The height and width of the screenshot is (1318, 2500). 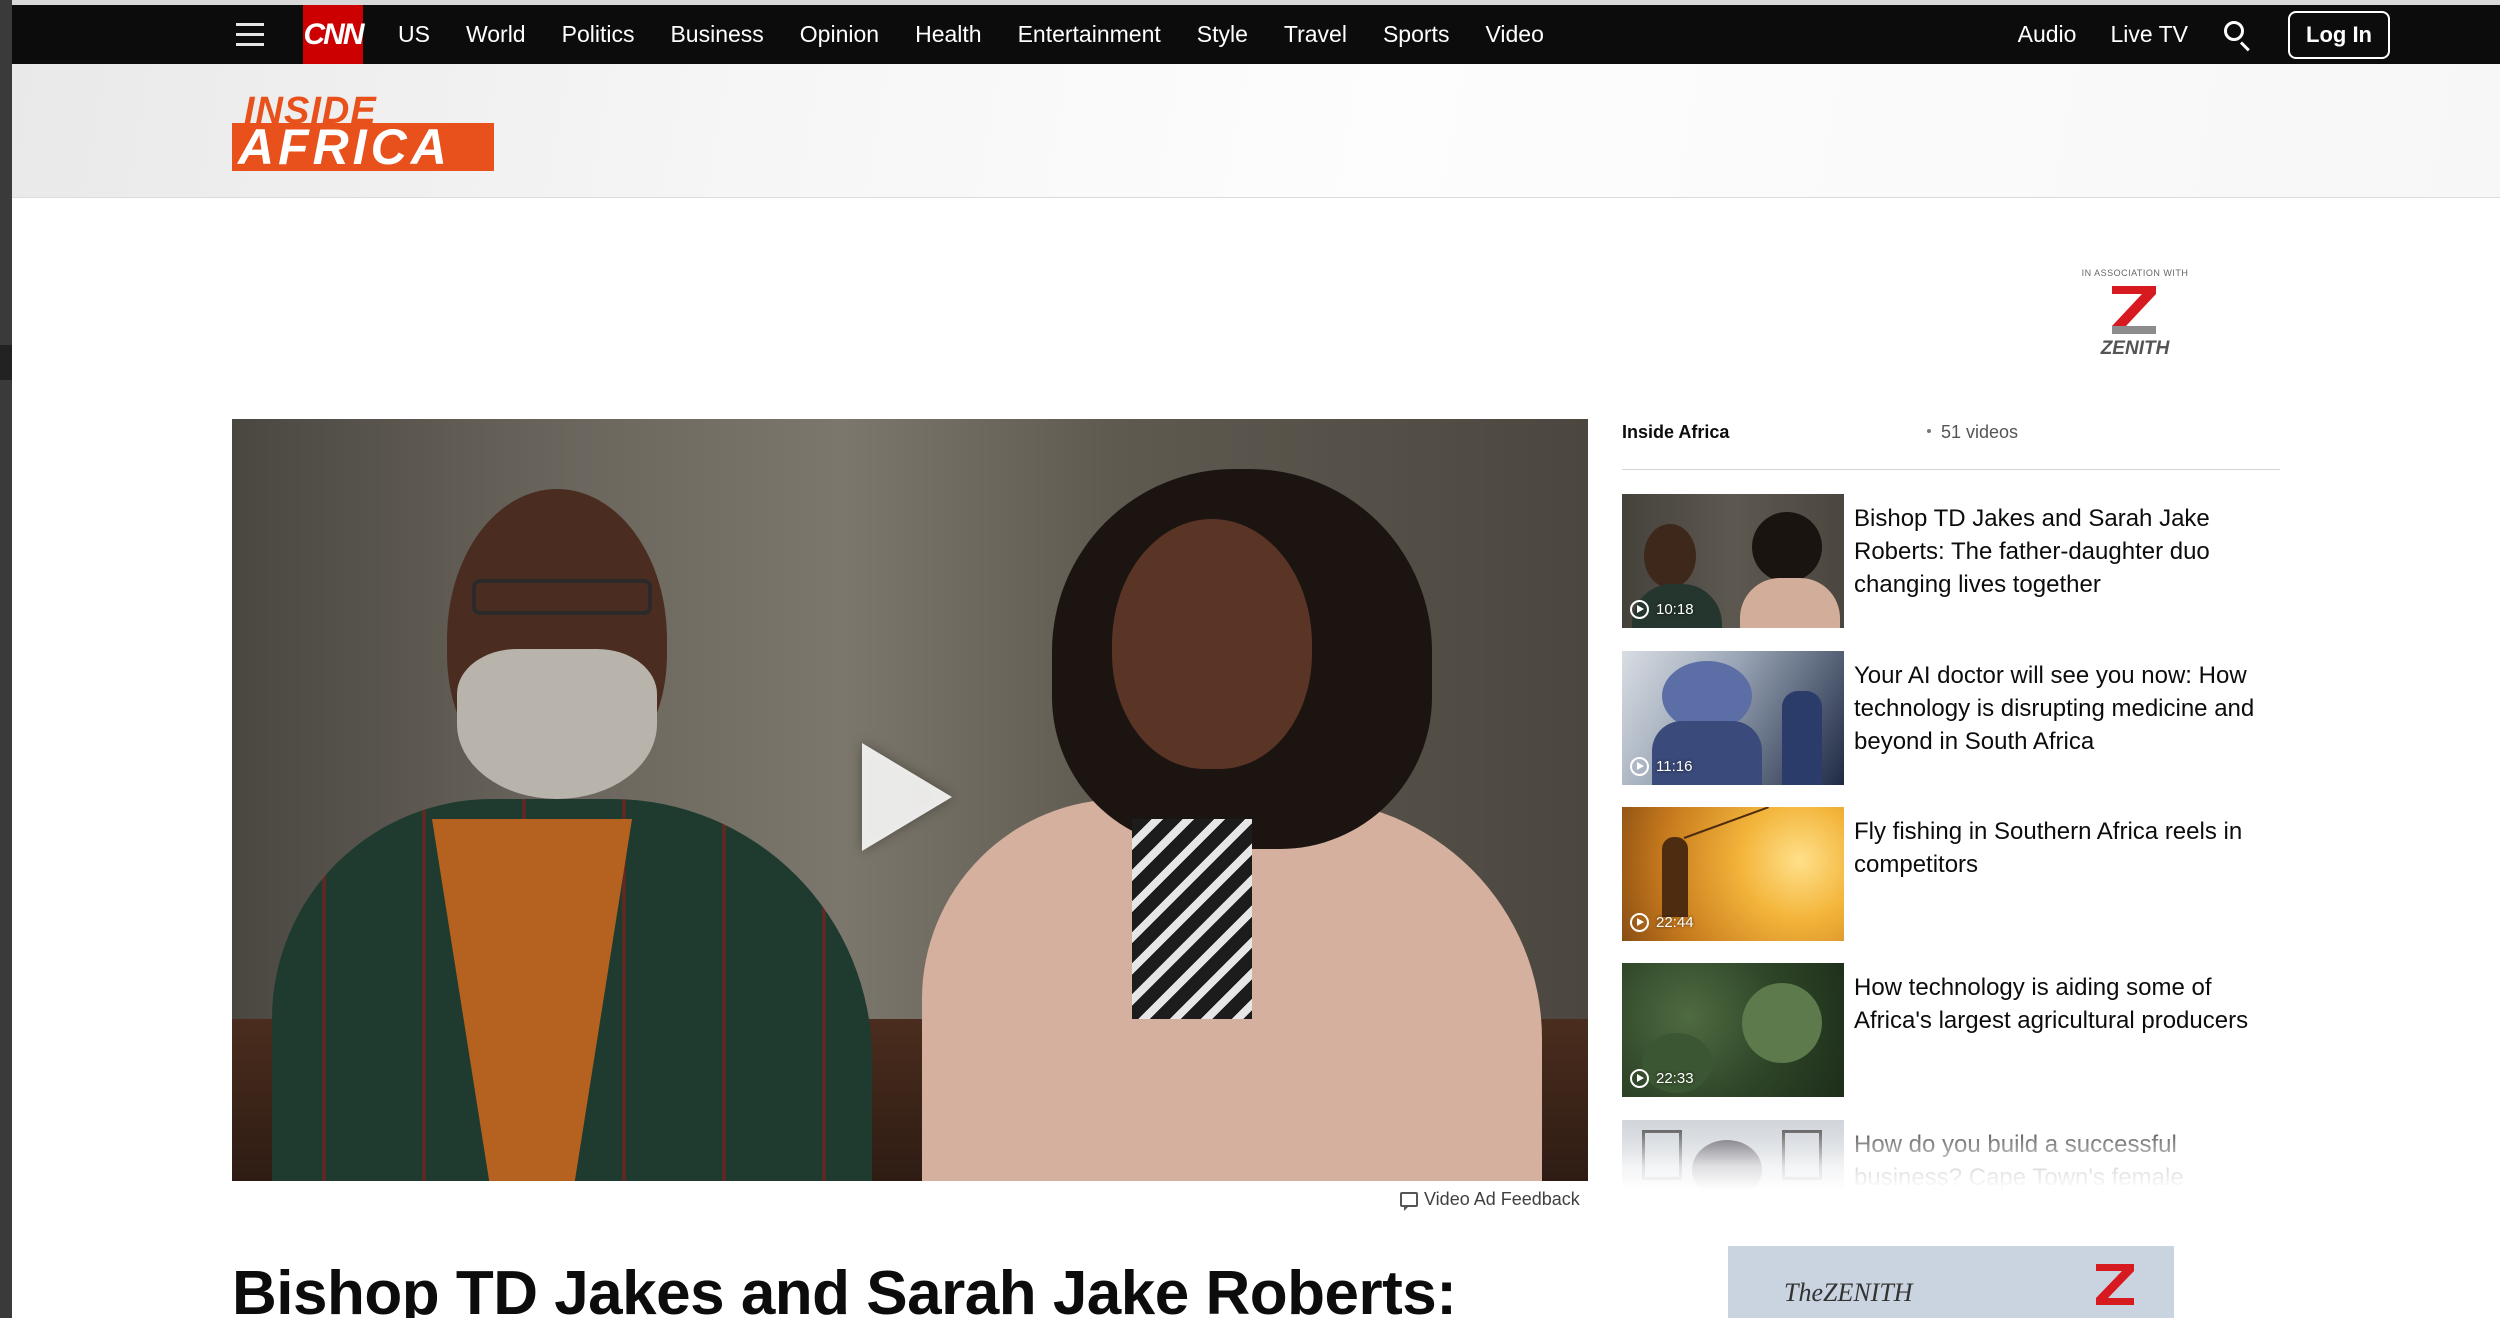 What do you see at coordinates (6, 659) in the screenshot?
I see `browser-left-edge` at bounding box center [6, 659].